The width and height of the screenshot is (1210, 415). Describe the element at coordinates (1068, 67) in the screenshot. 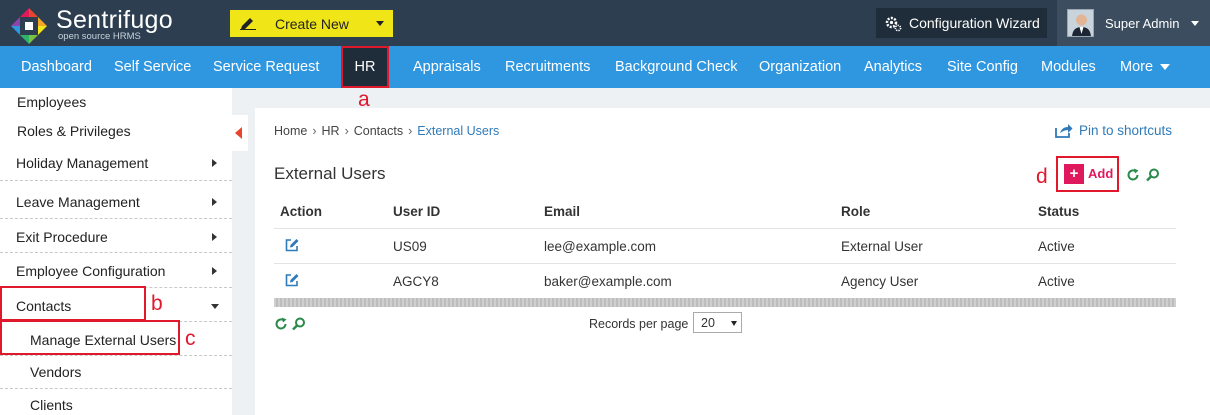

I see `nav-item-modules: Modules` at that location.